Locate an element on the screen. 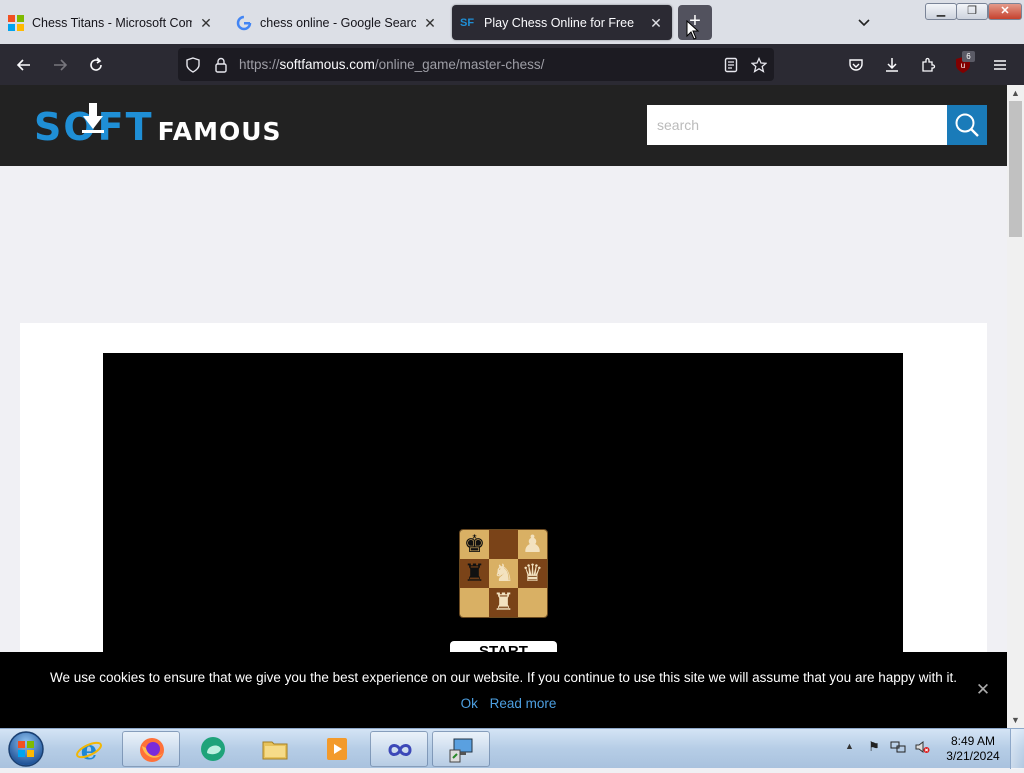 The image size is (1024, 773). white-pawn-icon: ♟ is located at coordinates (532, 544).